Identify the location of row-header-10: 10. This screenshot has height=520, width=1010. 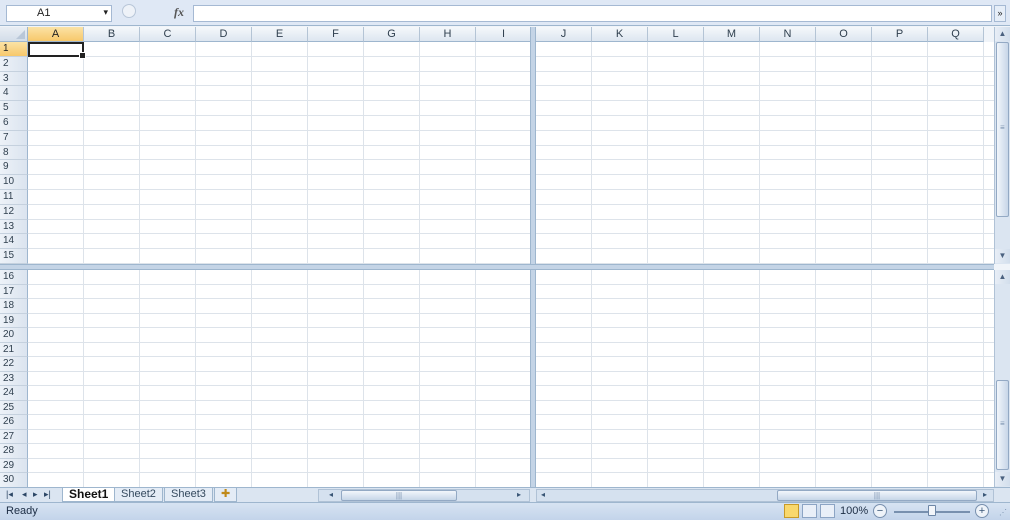
(14, 182).